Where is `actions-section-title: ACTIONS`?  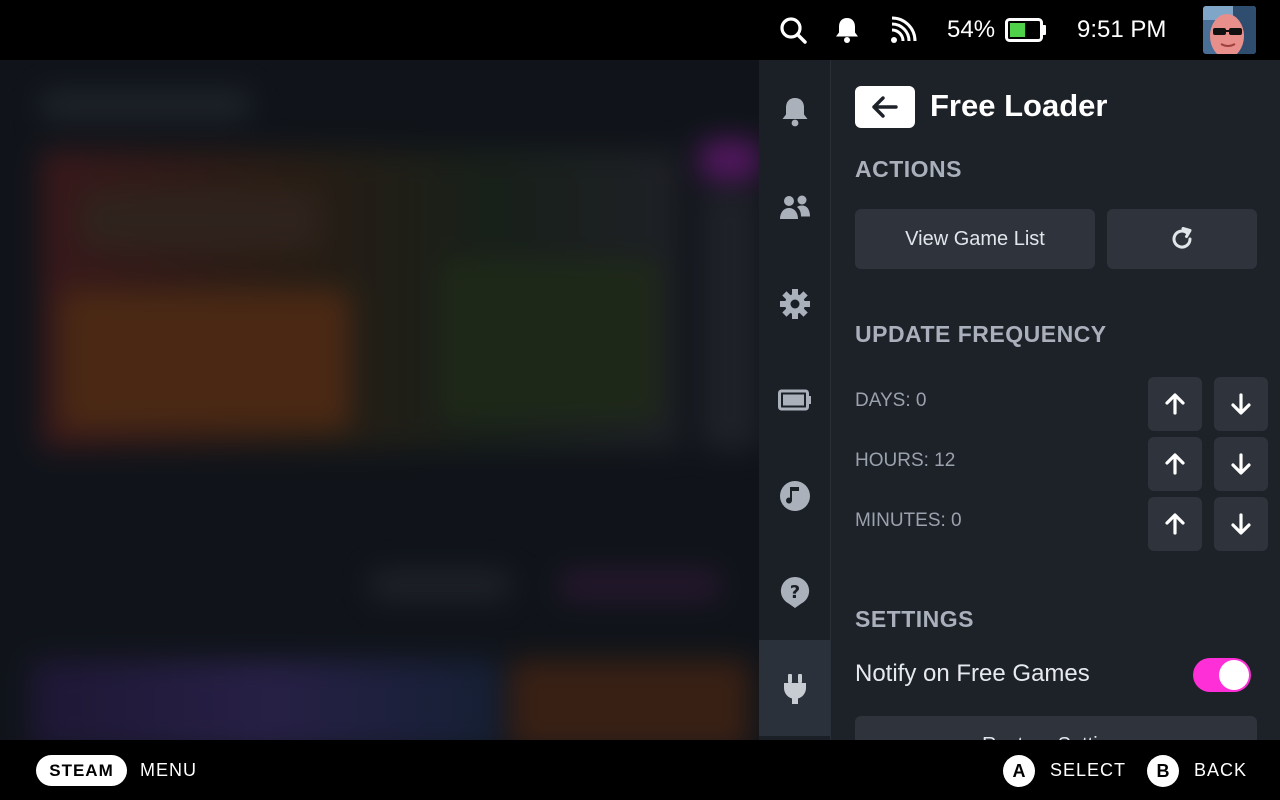 actions-section-title: ACTIONS is located at coordinates (908, 169).